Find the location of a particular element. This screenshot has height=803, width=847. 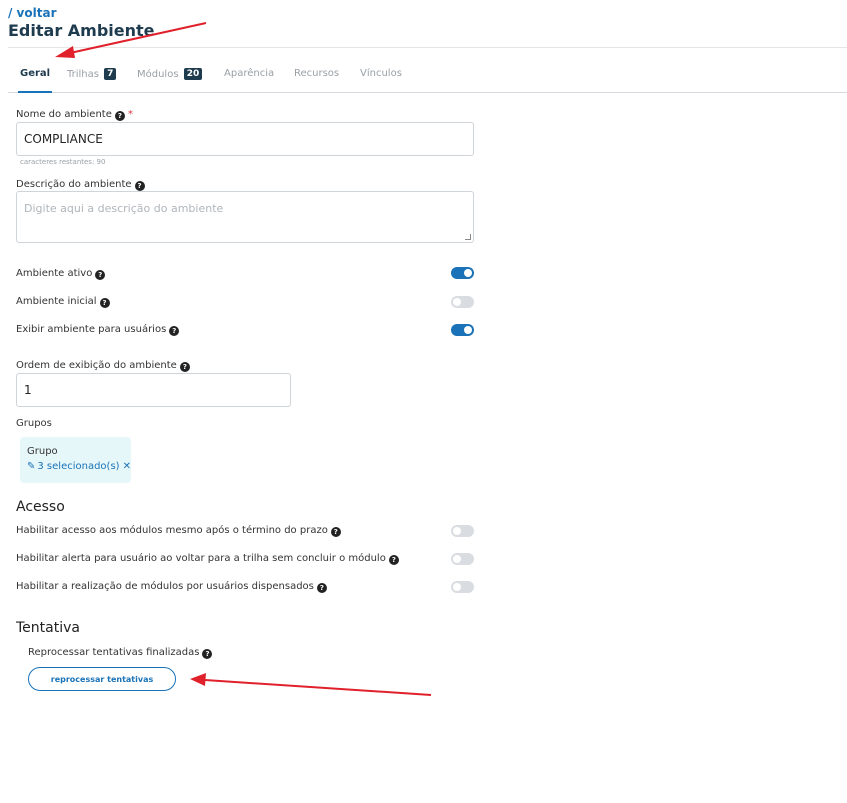

tab-trilhas: Trilhas 7 is located at coordinates (92, 80).